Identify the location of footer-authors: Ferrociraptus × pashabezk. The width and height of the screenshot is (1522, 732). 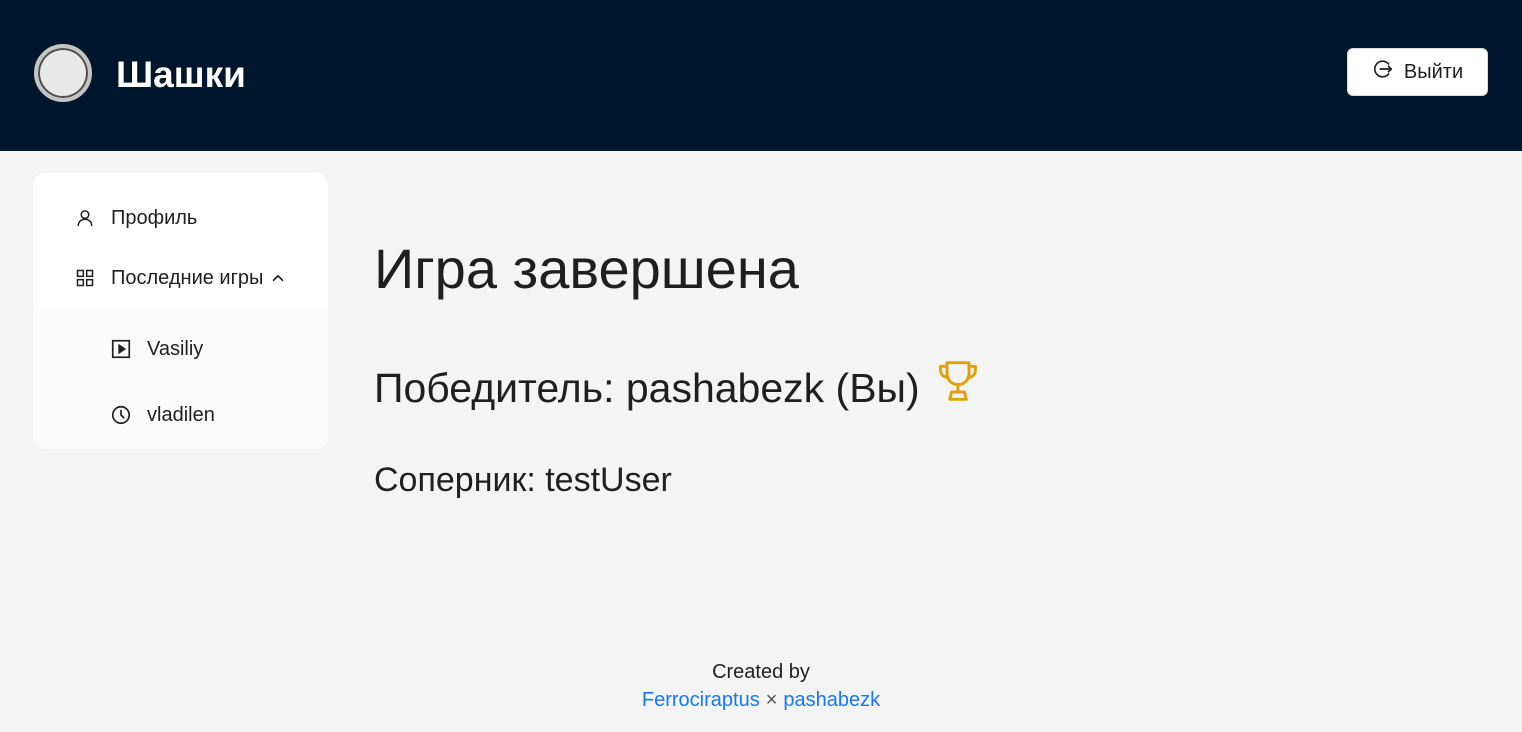
(761, 700).